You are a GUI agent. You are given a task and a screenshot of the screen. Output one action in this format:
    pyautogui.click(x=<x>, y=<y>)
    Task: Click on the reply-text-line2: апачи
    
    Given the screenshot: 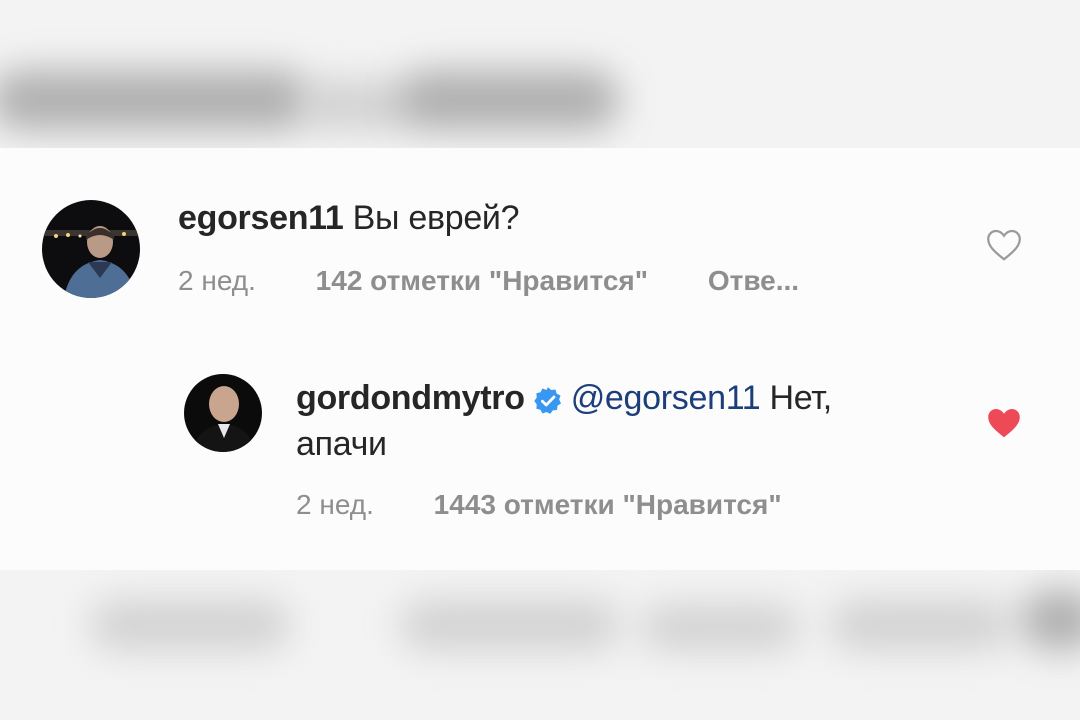 What is the action you would take?
    pyautogui.click(x=341, y=444)
    